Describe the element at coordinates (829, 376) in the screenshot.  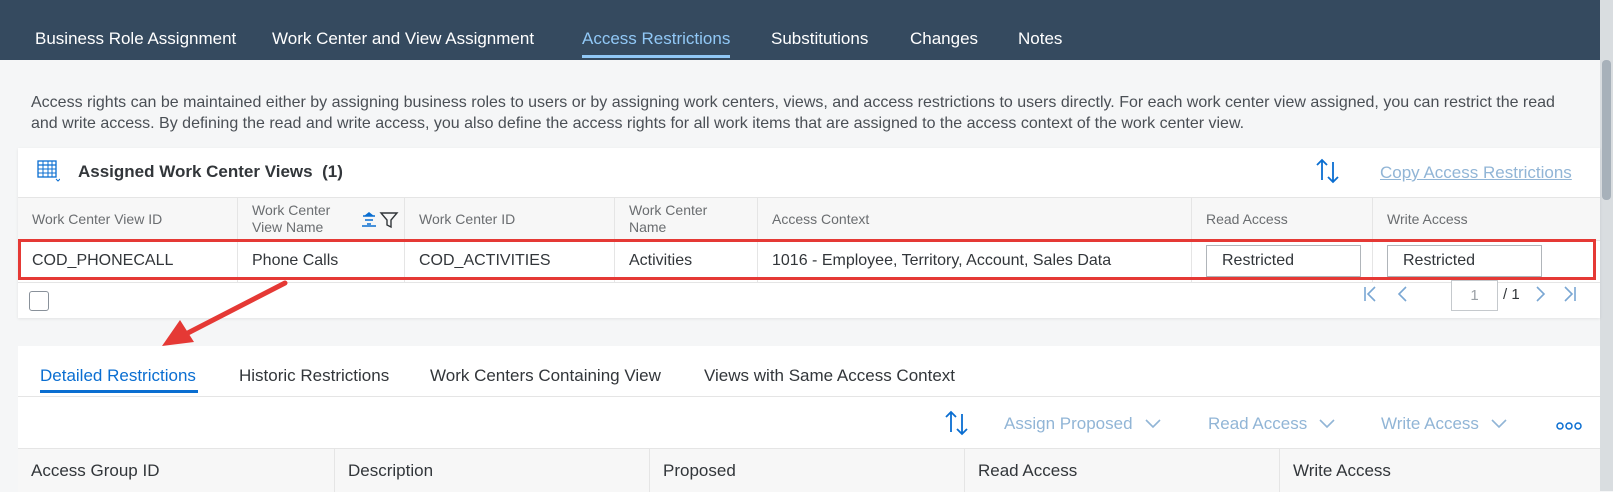
I see `tab-views-same-access-context: Views with Same Access Context` at that location.